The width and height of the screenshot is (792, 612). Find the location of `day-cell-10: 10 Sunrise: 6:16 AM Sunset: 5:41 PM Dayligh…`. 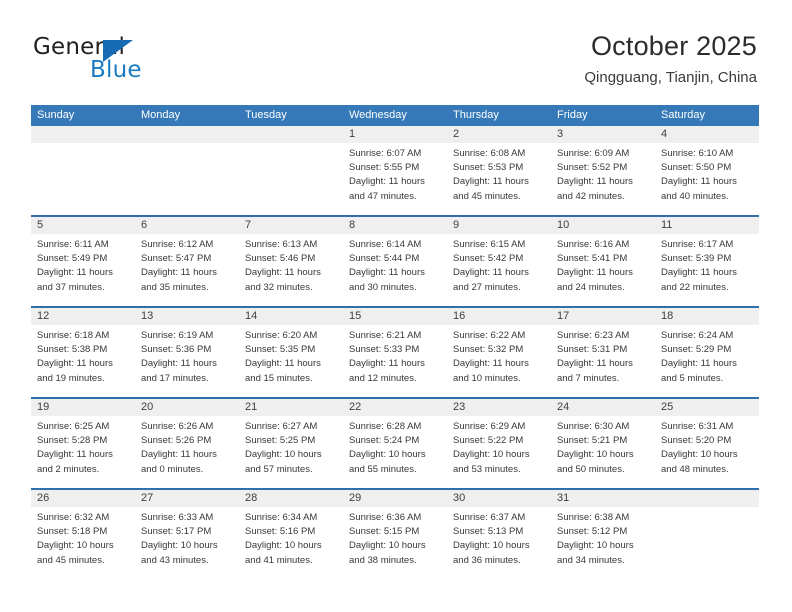

day-cell-10: 10 Sunrise: 6:16 AM Sunset: 5:41 PM Dayligh… is located at coordinates (603, 261).